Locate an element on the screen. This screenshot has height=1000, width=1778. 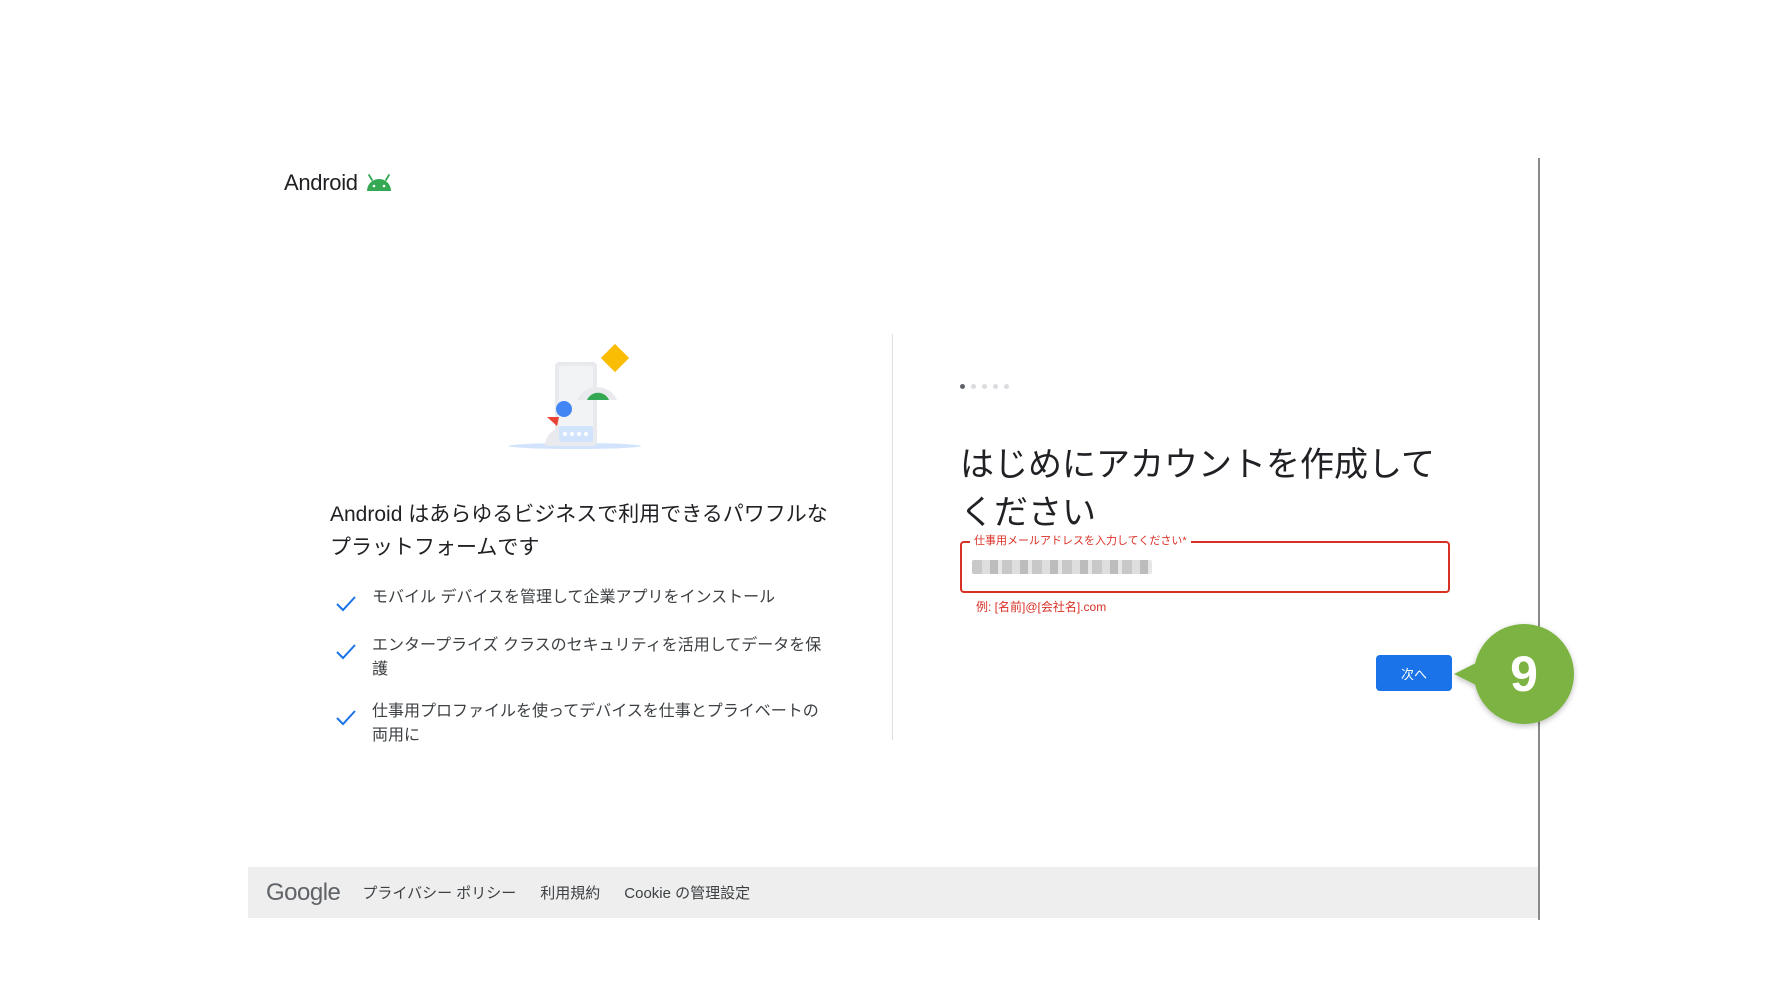
step-callout: 9 is located at coordinates (1514, 674).